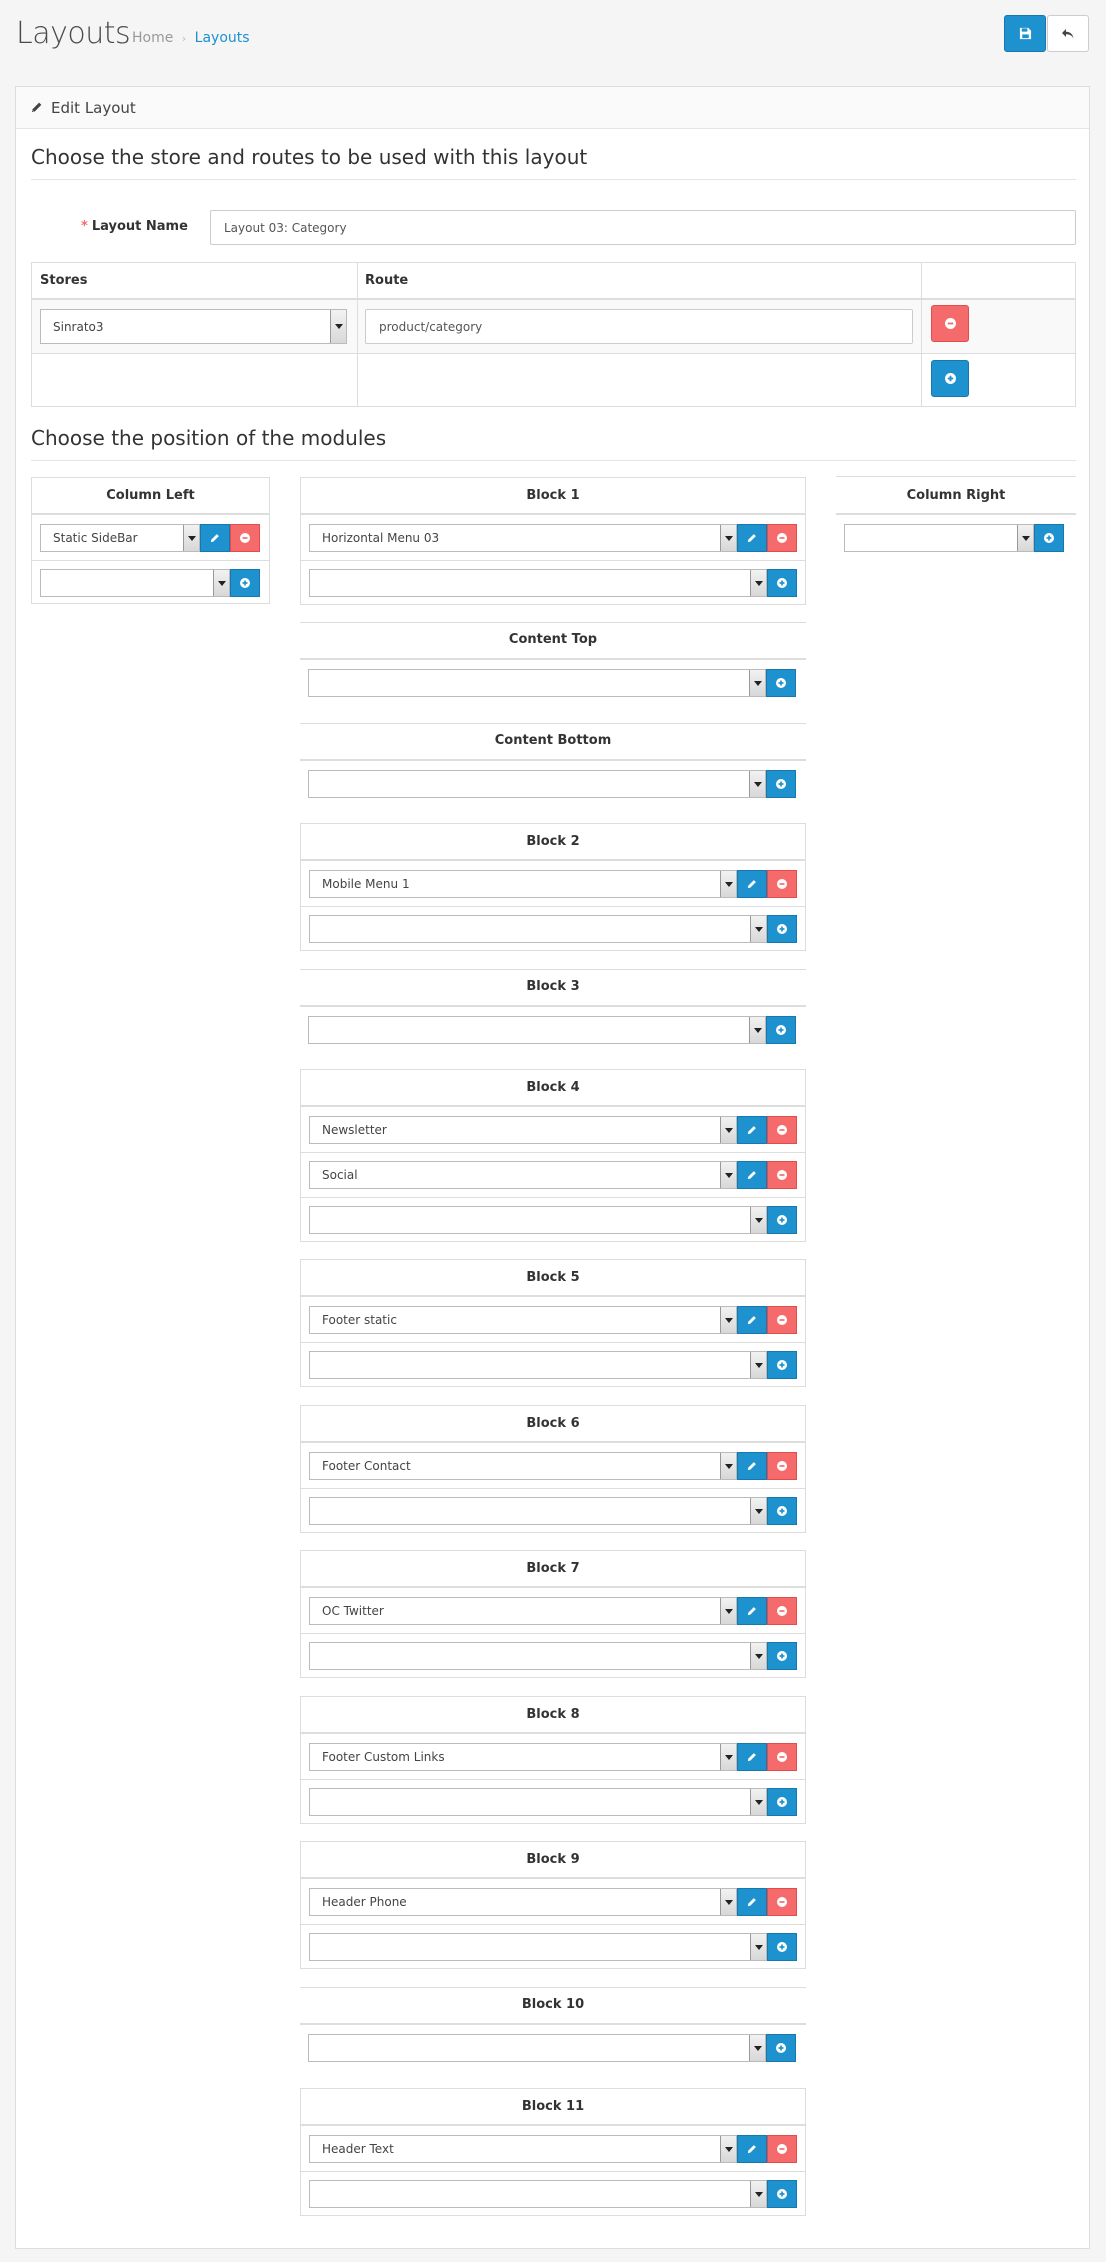 Image resolution: width=1106 pixels, height=2262 pixels. I want to click on position-block1: Block 1 Horizontal Menu 03, so click(553, 541).